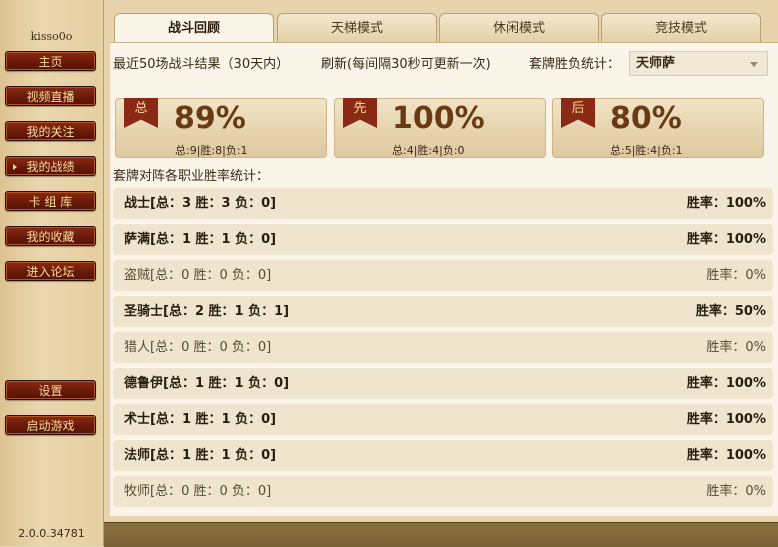  I want to click on class-row-priest: 牧师[总：0 胜：0 负：0] 胜率：0%, so click(443, 491).